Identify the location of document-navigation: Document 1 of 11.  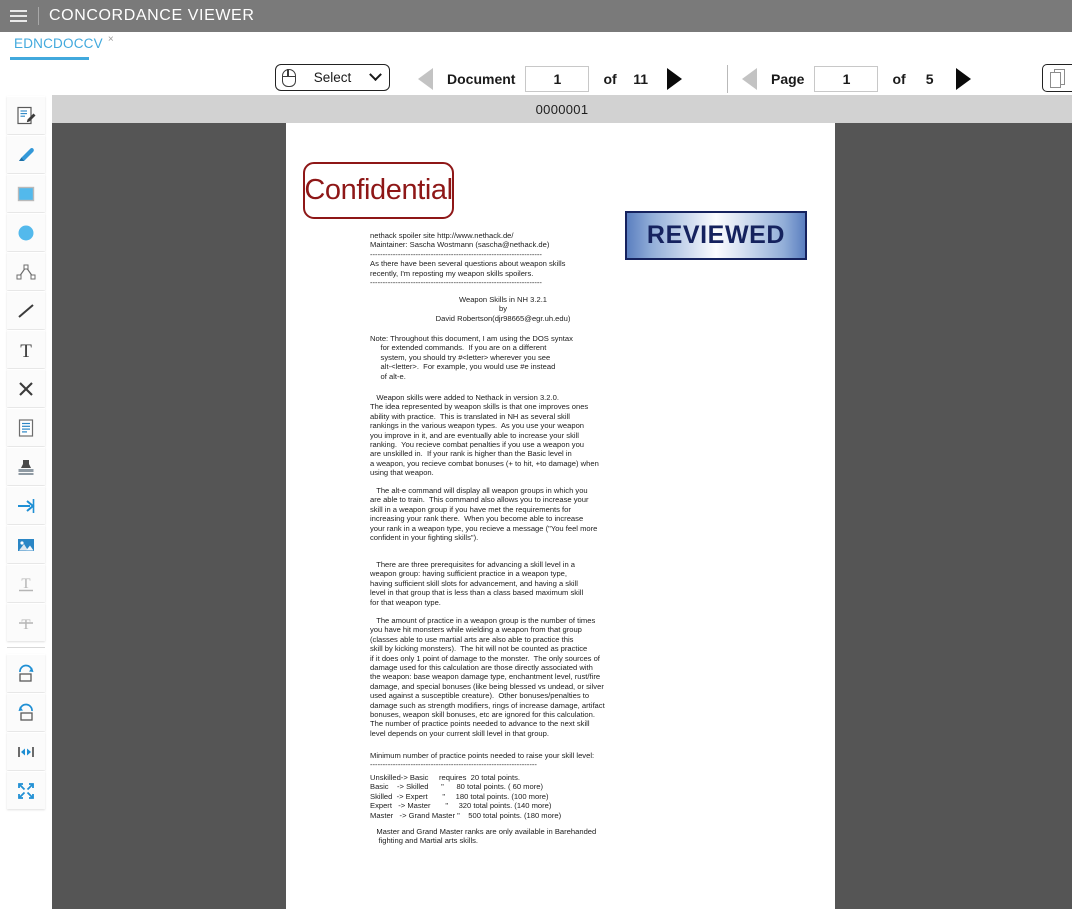
(550, 78).